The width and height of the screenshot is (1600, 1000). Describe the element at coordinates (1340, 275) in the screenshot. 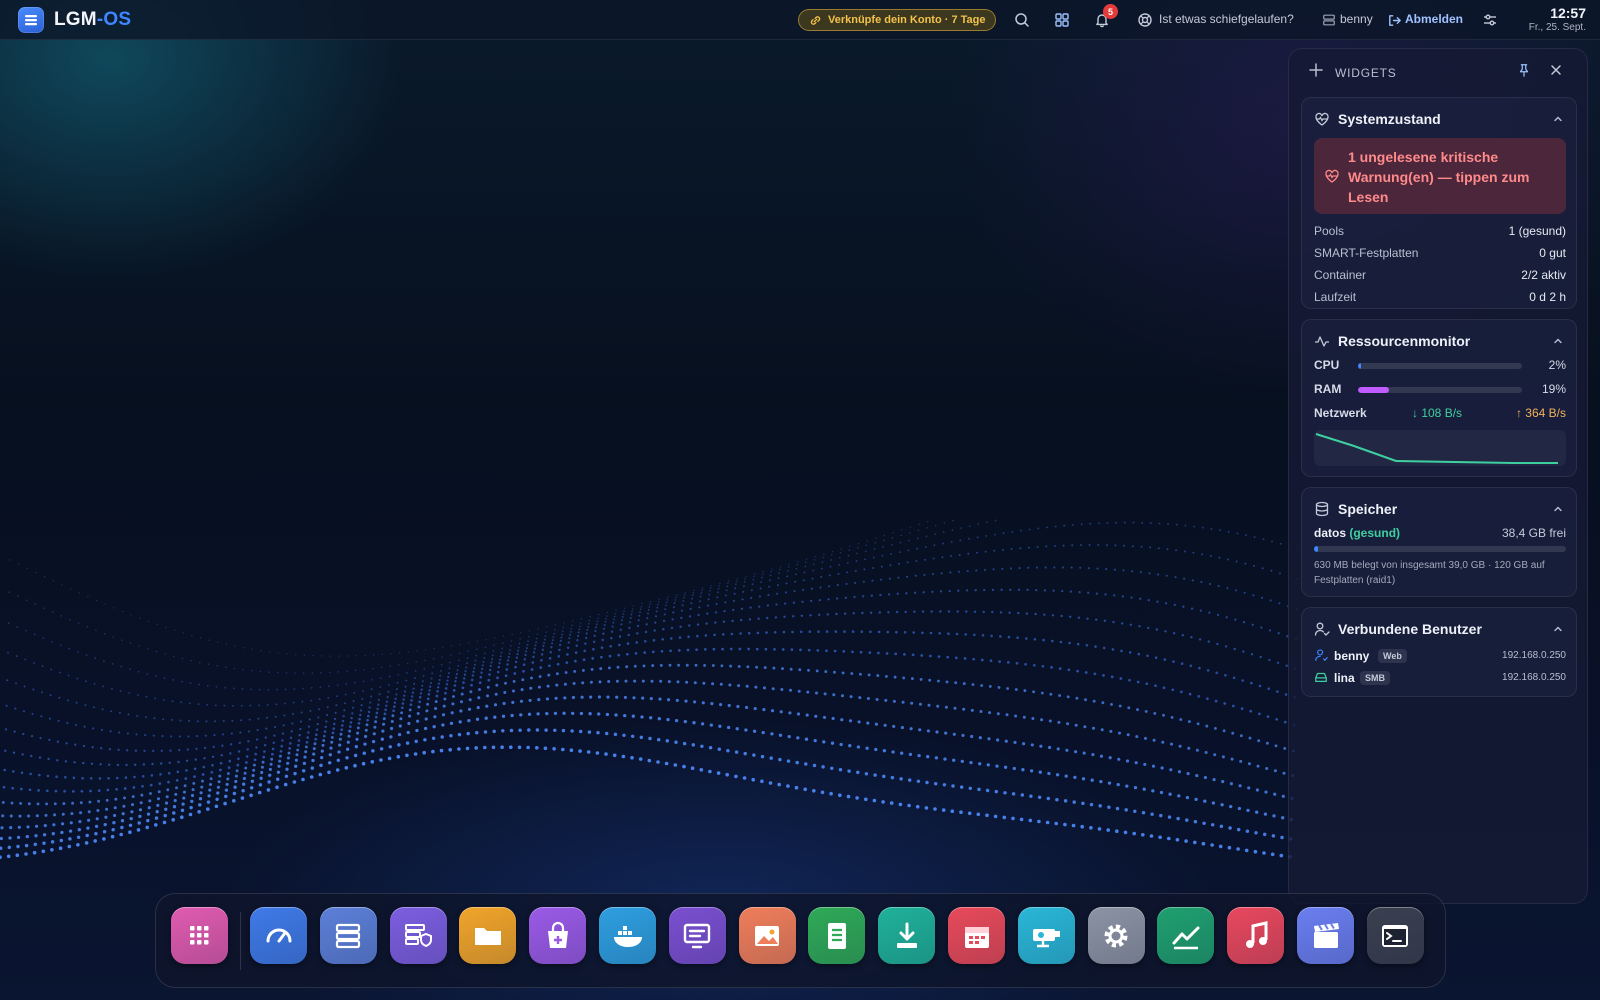

I see `system-row-key: Container` at that location.